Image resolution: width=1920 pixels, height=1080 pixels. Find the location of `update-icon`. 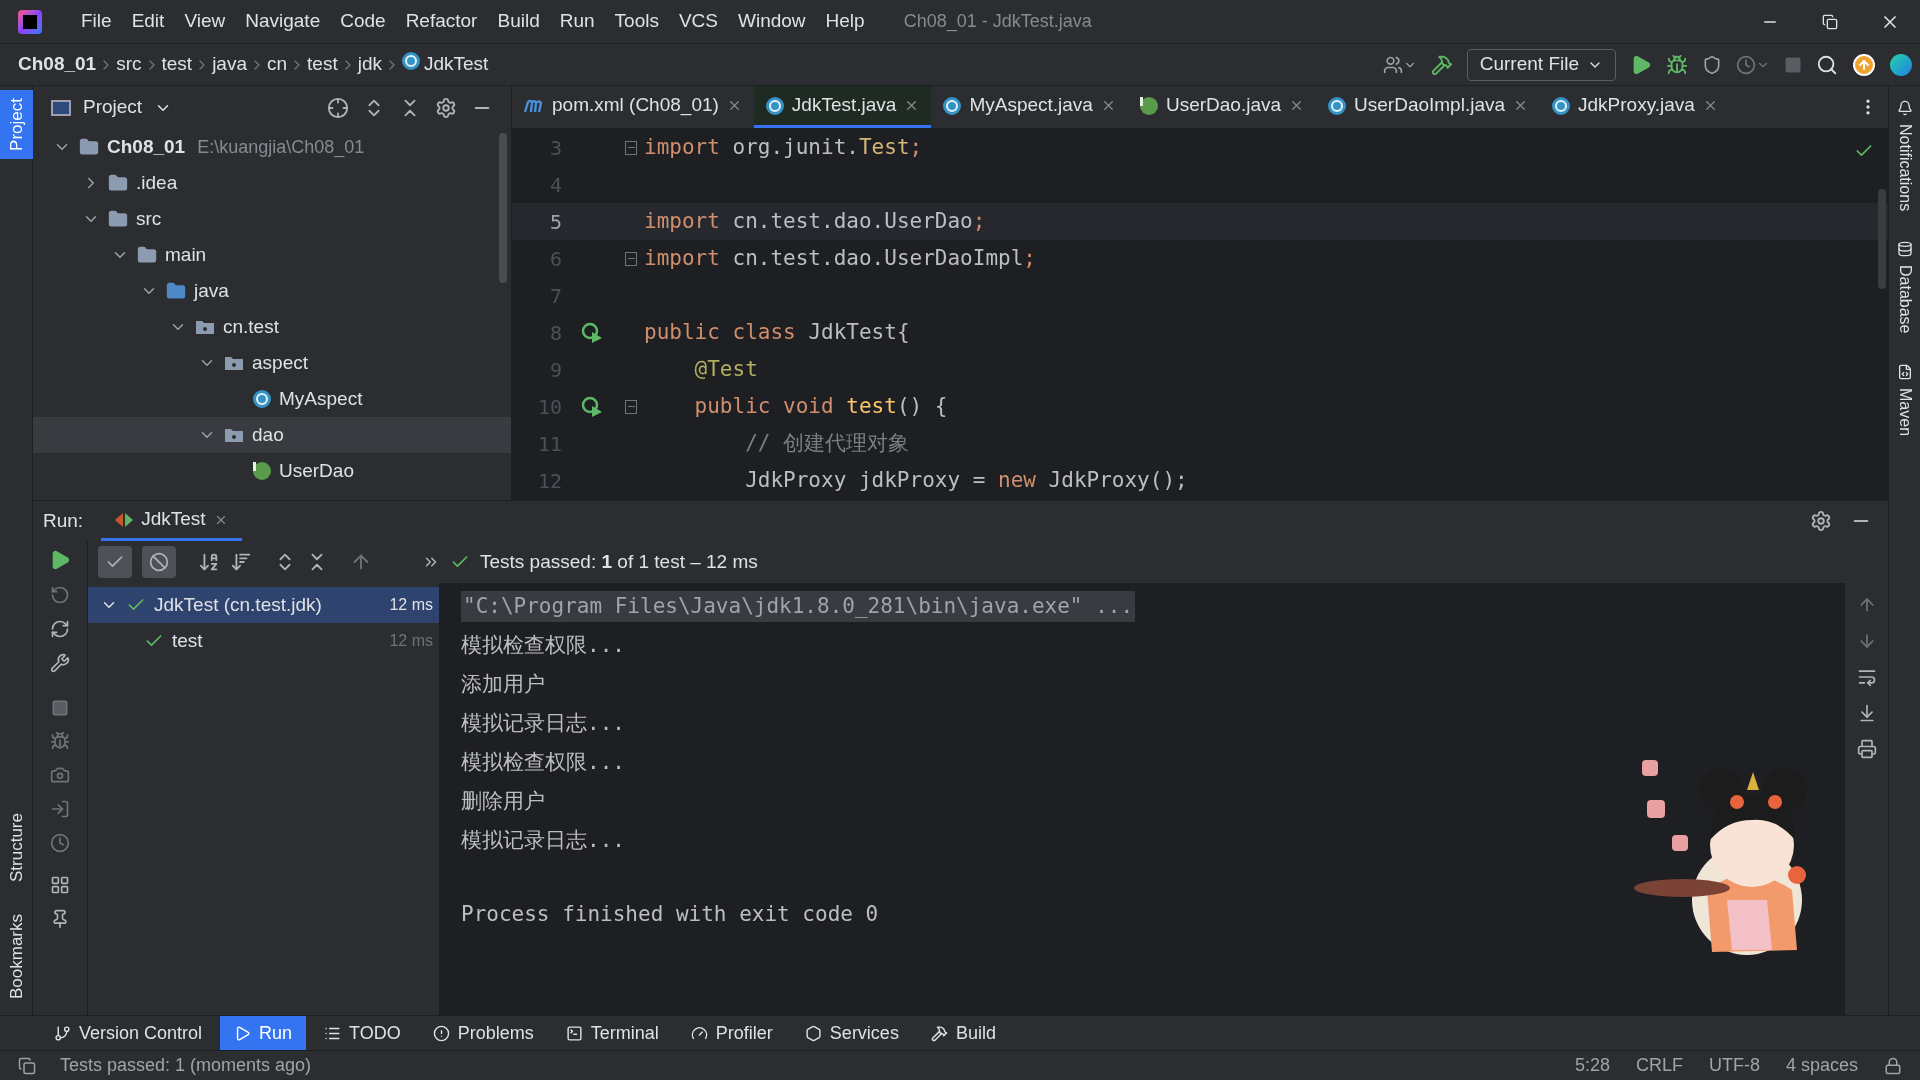

update-icon is located at coordinates (1864, 64).